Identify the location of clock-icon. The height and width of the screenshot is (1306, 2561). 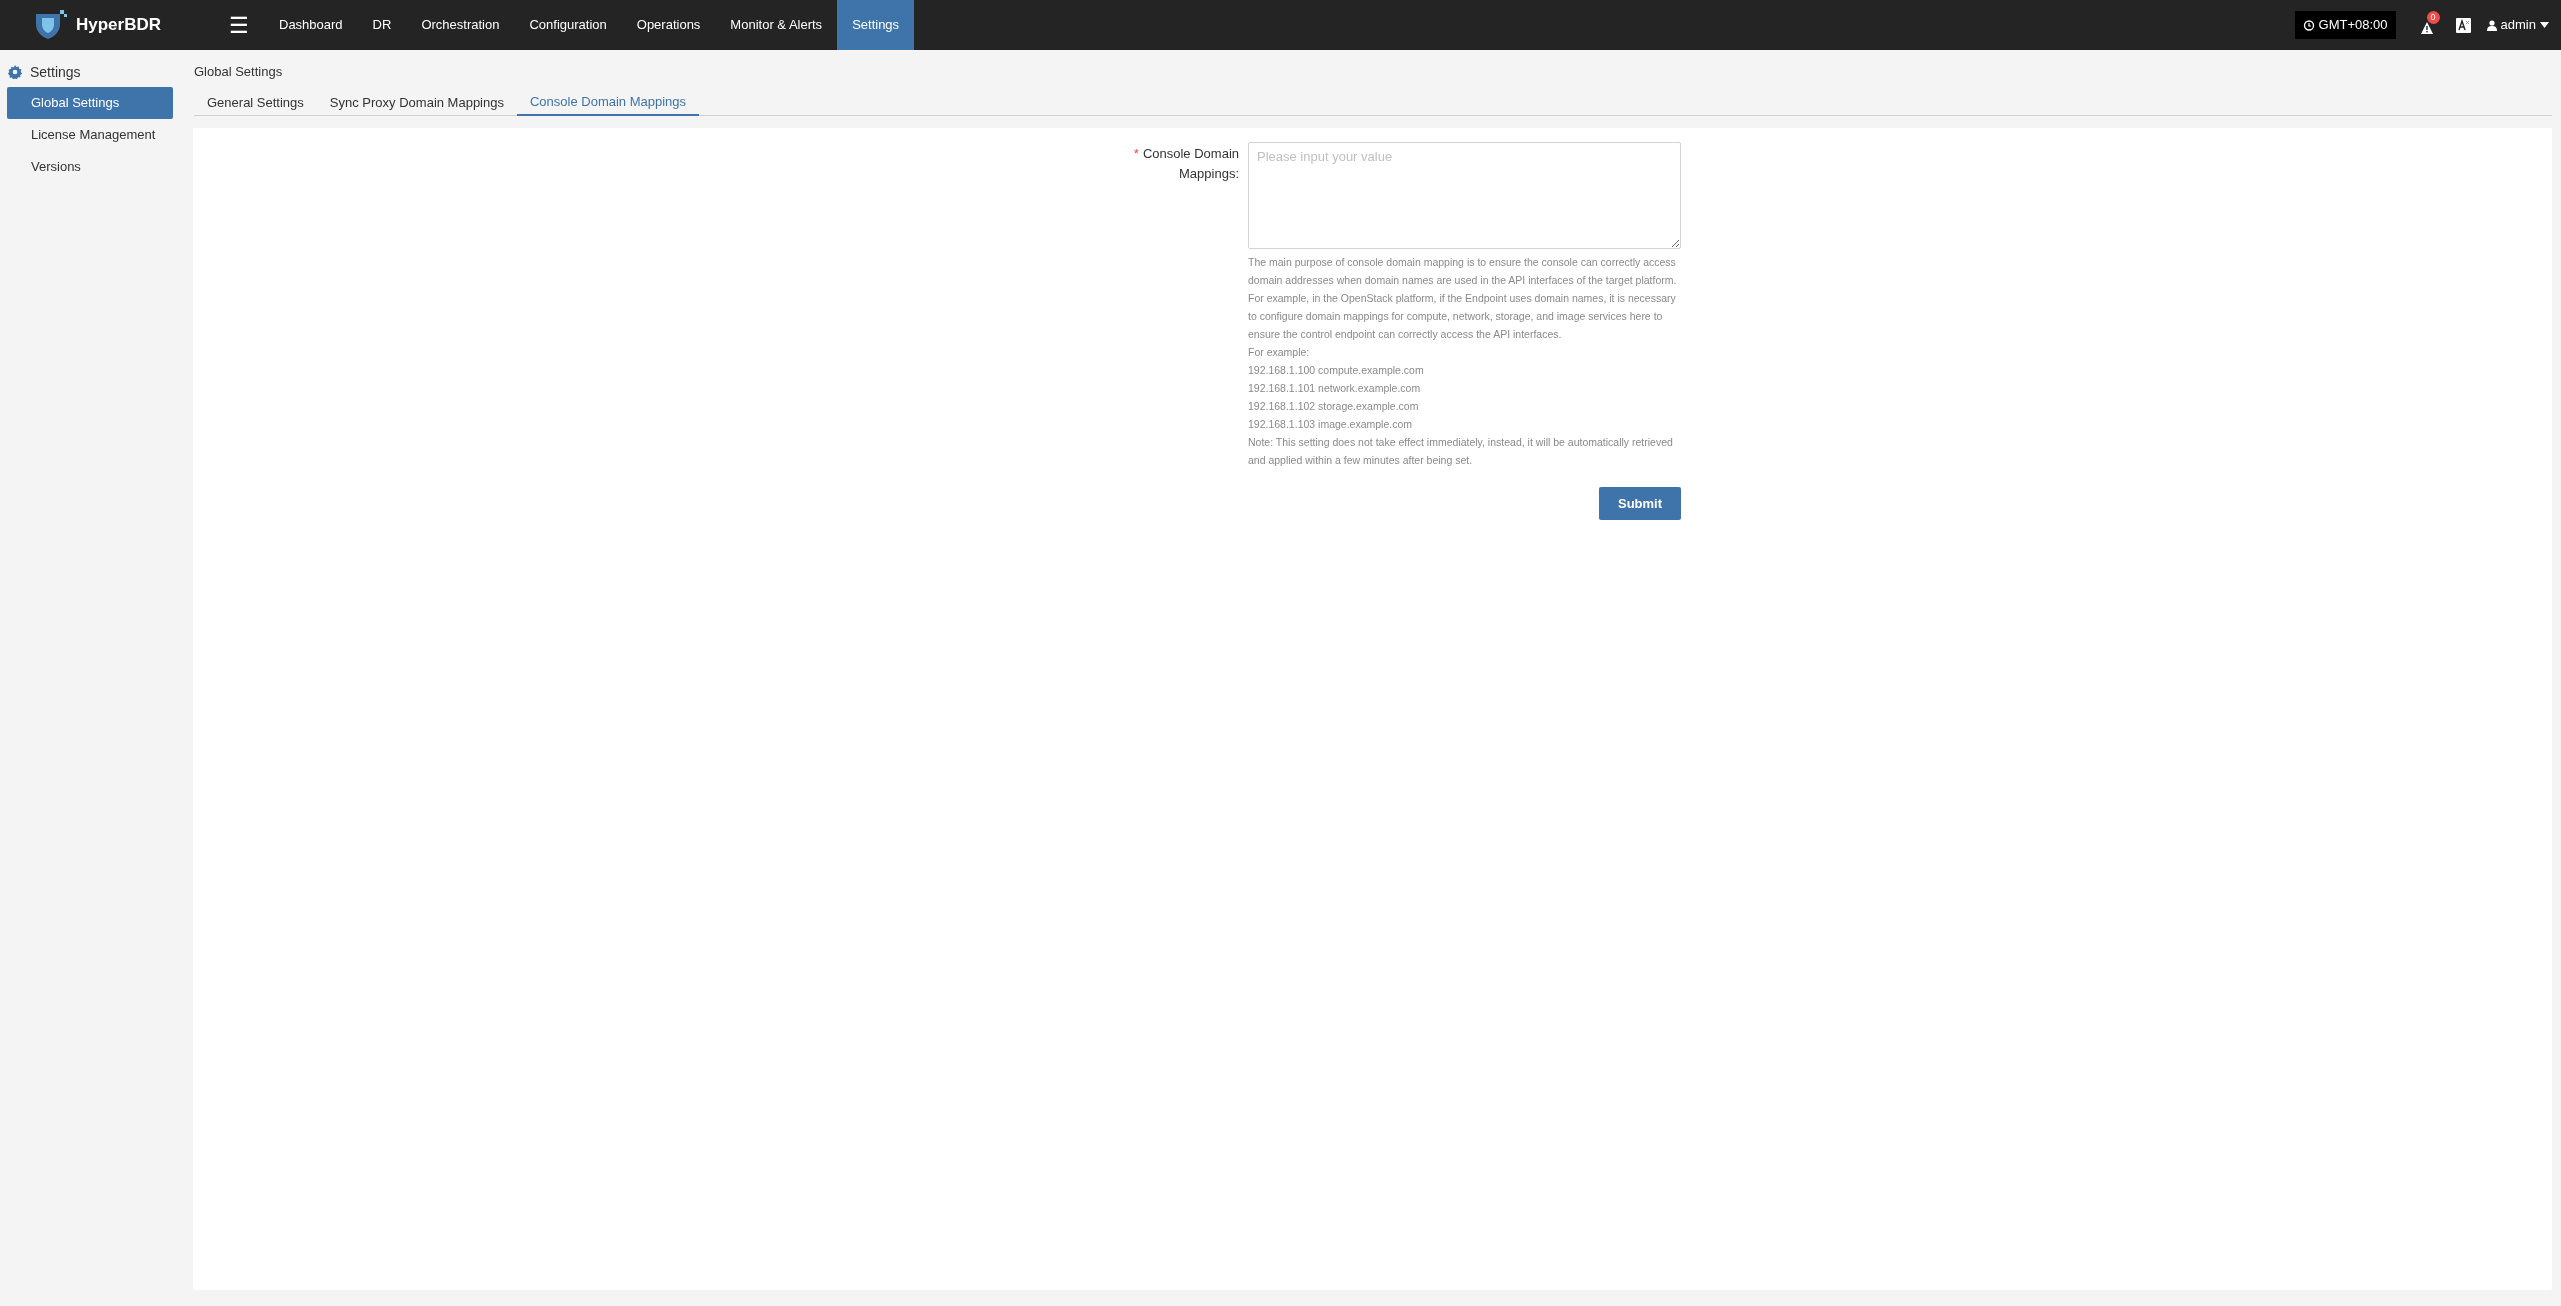
(2308, 25).